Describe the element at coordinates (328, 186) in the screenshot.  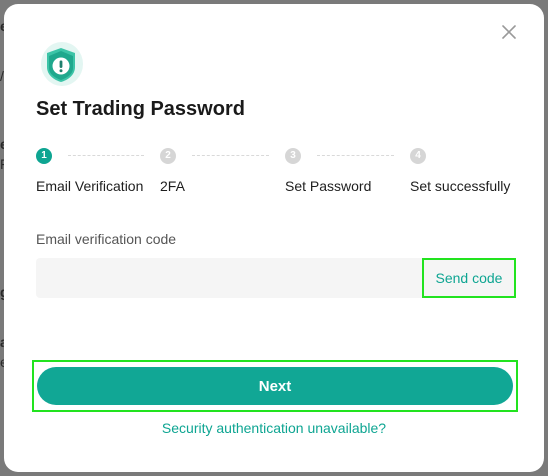
I see `step-3-label: Set Password` at that location.